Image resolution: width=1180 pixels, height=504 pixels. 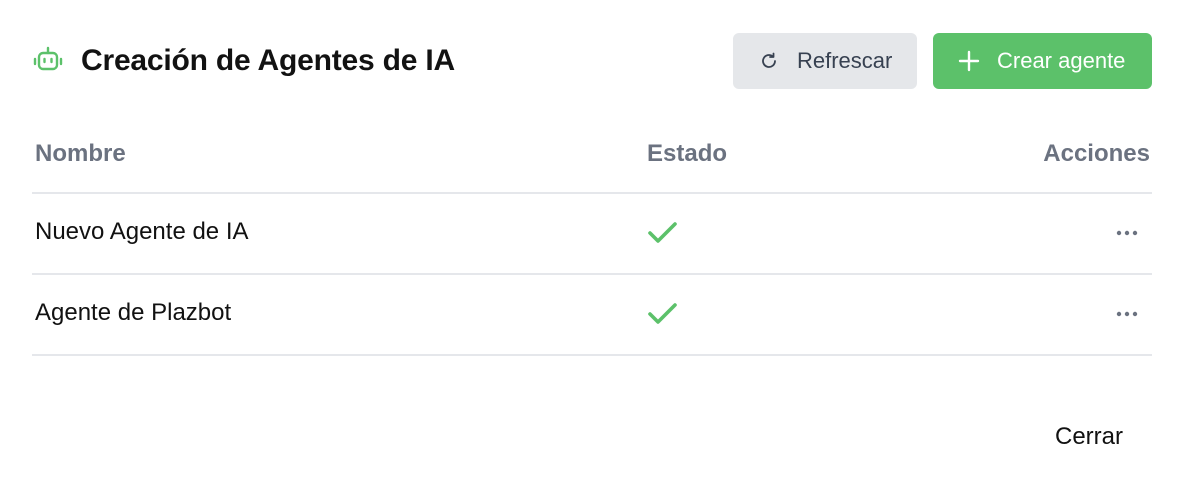 What do you see at coordinates (1092, 437) in the screenshot?
I see `close-button: Cerrar` at bounding box center [1092, 437].